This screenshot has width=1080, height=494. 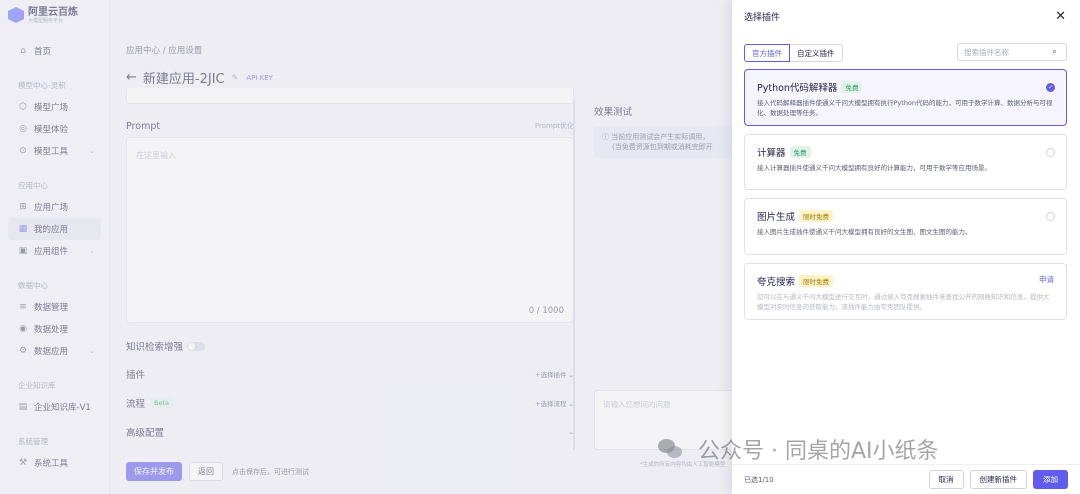 What do you see at coordinates (1008, 52) in the screenshot?
I see `search-input` at bounding box center [1008, 52].